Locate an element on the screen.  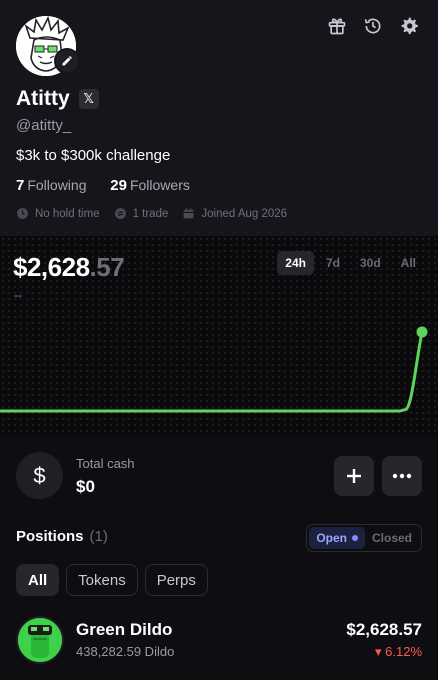
edit-avatar-button is located at coordinates (67, 61).